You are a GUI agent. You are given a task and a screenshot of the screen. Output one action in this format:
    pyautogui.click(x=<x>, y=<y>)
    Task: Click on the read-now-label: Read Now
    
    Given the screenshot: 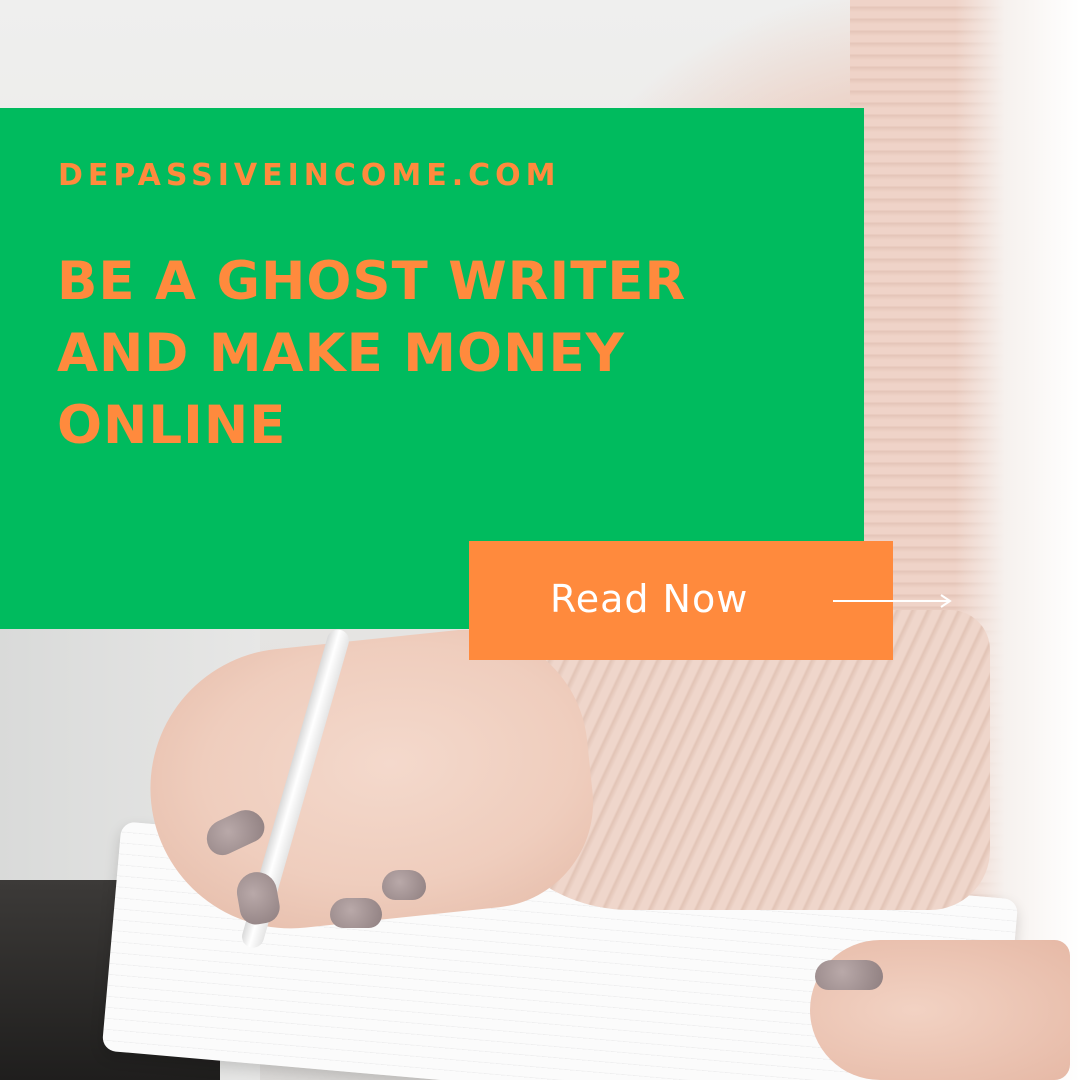 What is the action you would take?
    pyautogui.click(x=649, y=599)
    